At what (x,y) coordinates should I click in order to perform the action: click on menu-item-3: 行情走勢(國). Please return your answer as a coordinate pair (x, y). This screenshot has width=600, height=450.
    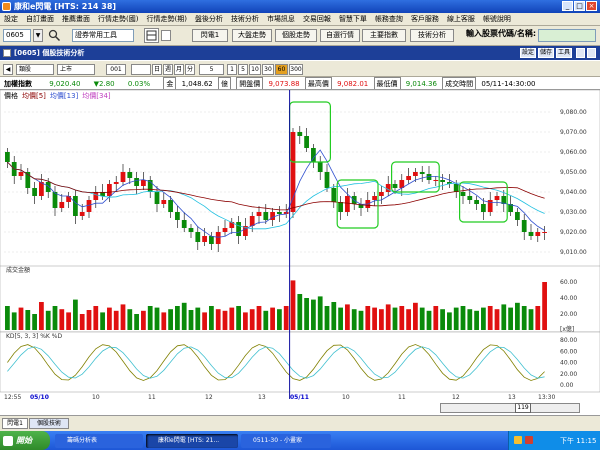
    Looking at the image, I should click on (118, 19).